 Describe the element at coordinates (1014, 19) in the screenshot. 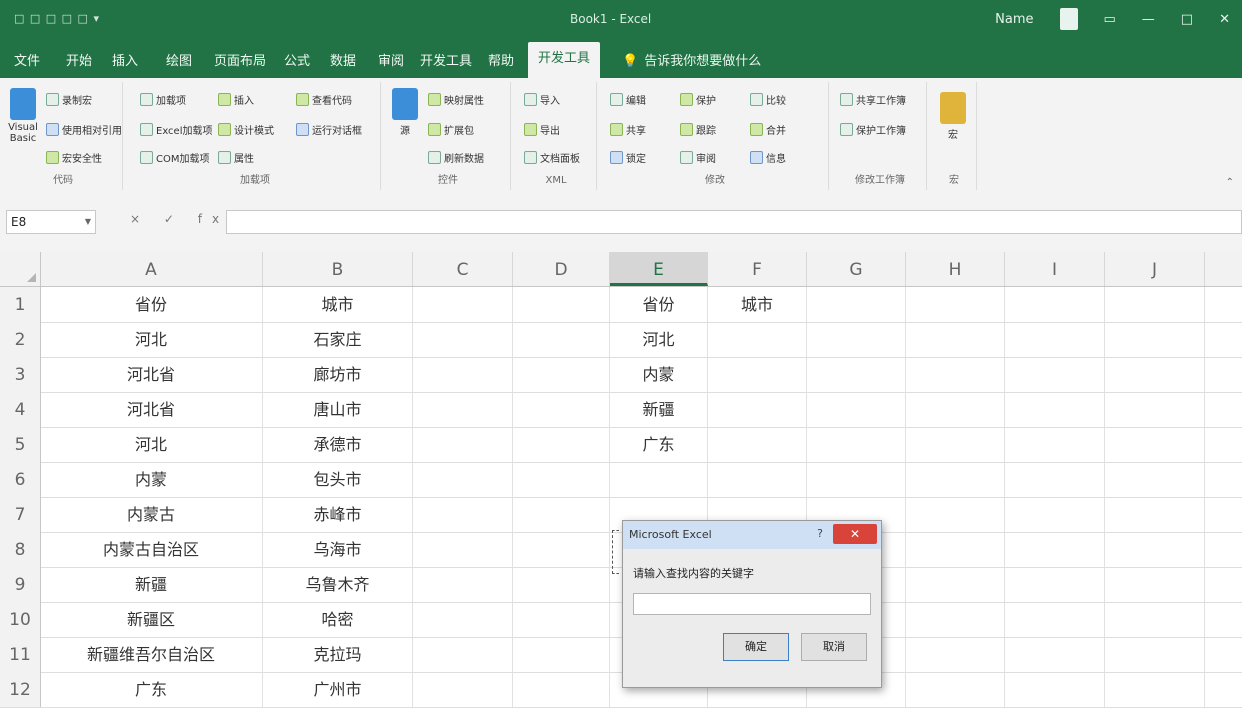

I see `user-name: Name` at that location.